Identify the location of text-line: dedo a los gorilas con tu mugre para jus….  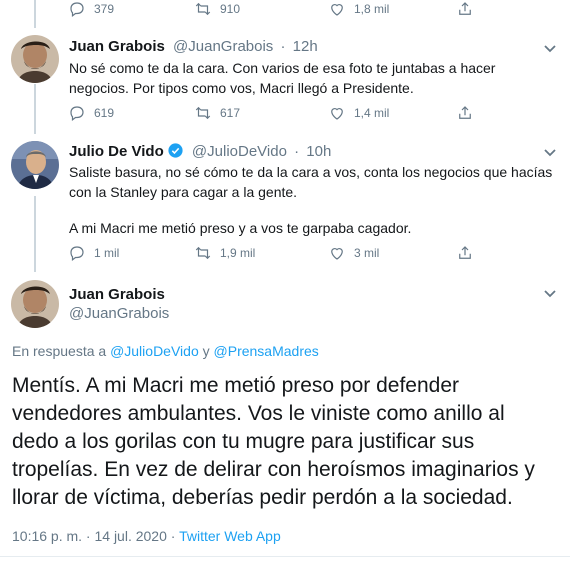
(243, 441).